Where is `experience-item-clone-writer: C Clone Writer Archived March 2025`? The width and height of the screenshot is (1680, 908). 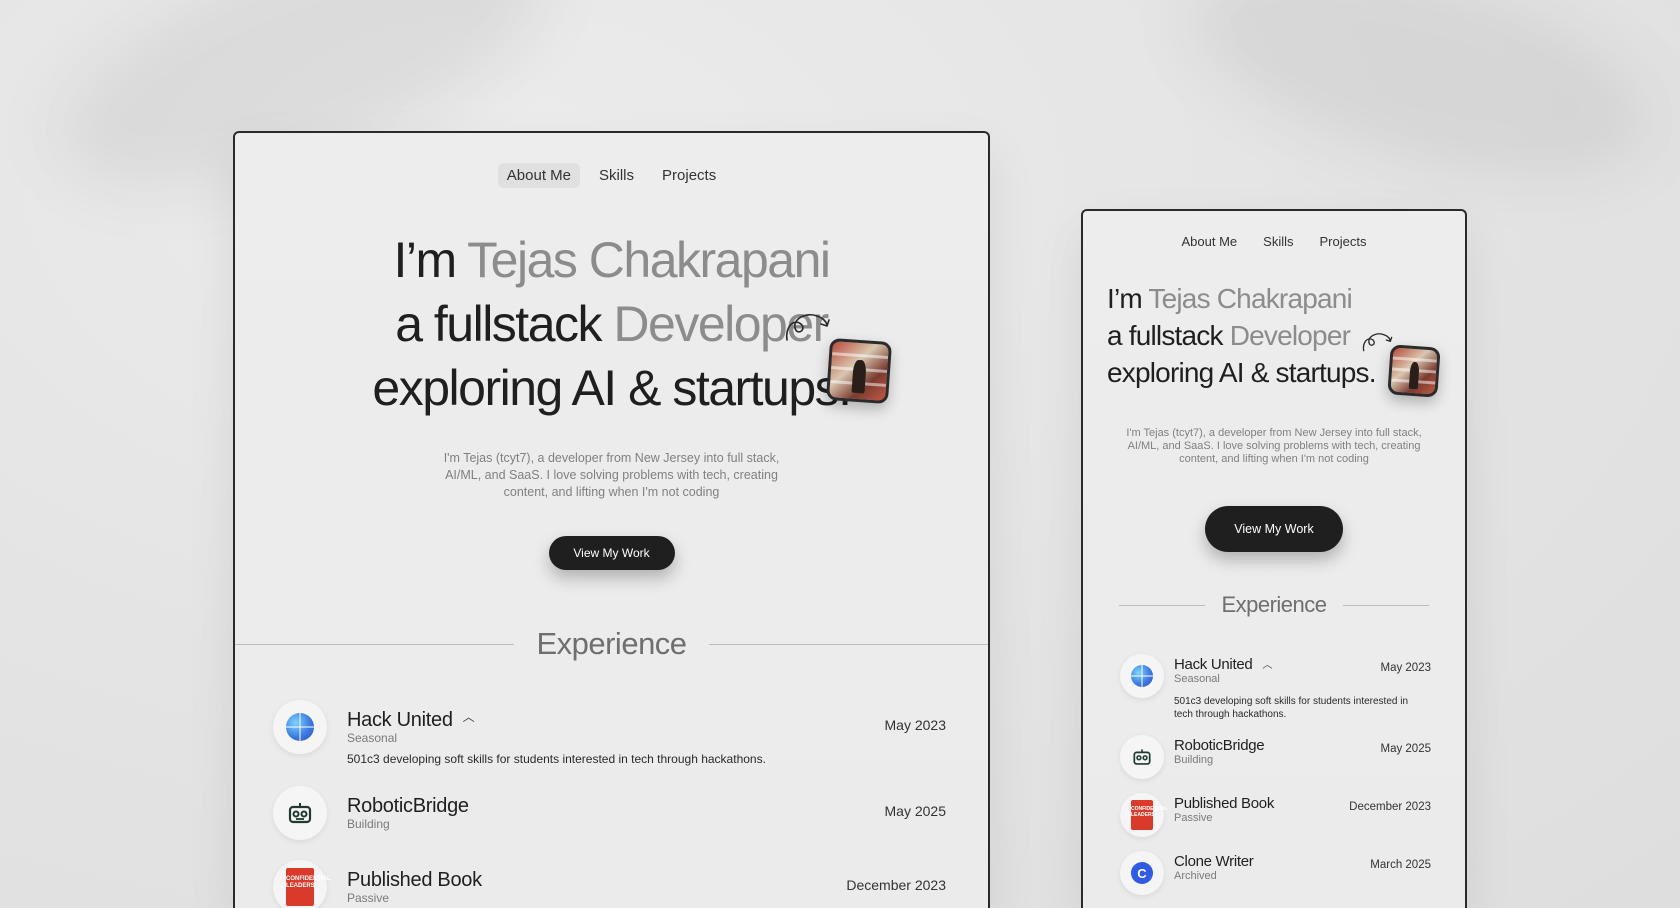
experience-item-clone-writer: C Clone Writer Archived March 2025 is located at coordinates (1275, 873).